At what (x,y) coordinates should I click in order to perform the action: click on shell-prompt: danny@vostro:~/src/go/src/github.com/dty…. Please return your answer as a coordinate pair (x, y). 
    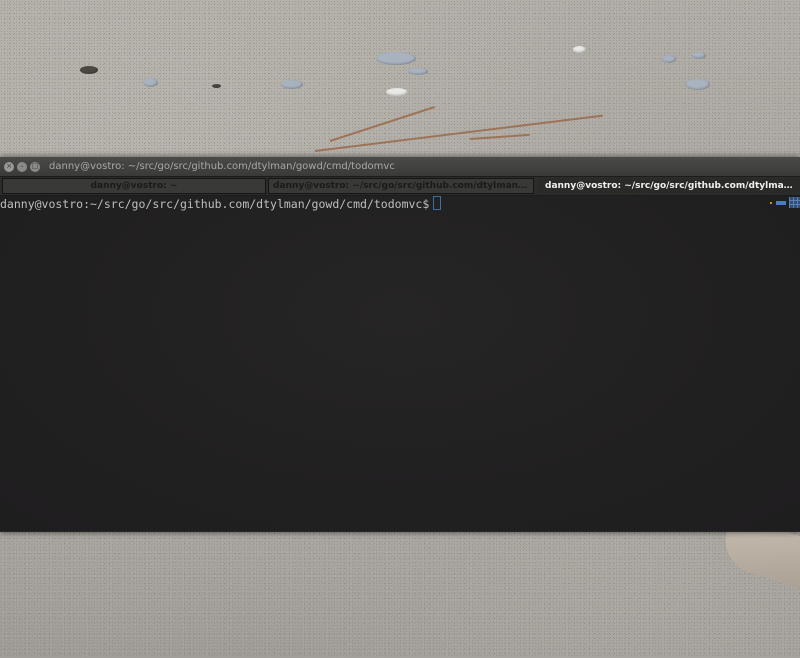
    Looking at the image, I should click on (215, 204).